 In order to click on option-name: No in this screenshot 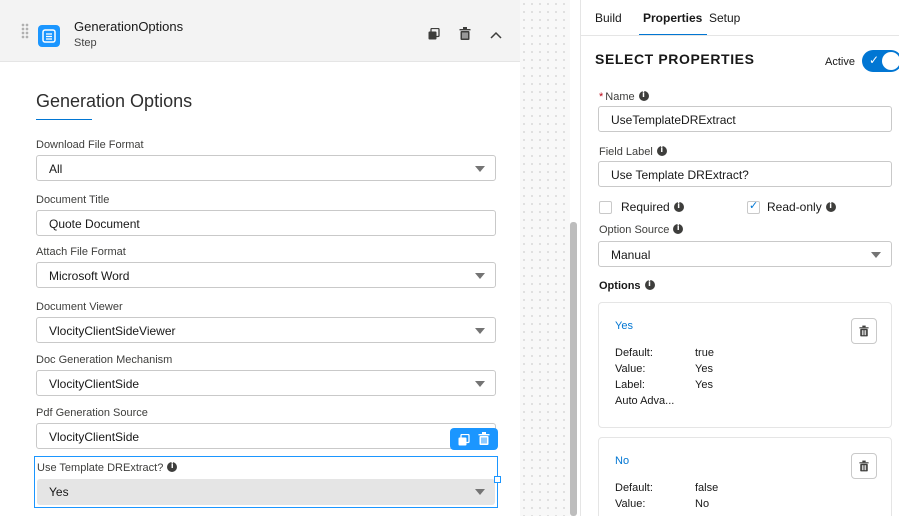, I will do `click(622, 461)`.